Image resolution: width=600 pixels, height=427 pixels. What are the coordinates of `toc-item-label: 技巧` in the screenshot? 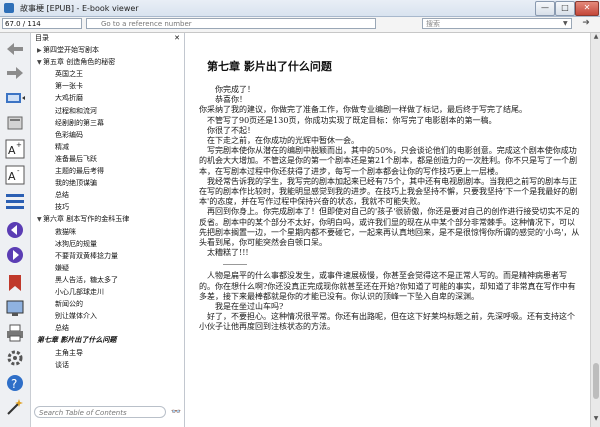 It's located at (62, 207).